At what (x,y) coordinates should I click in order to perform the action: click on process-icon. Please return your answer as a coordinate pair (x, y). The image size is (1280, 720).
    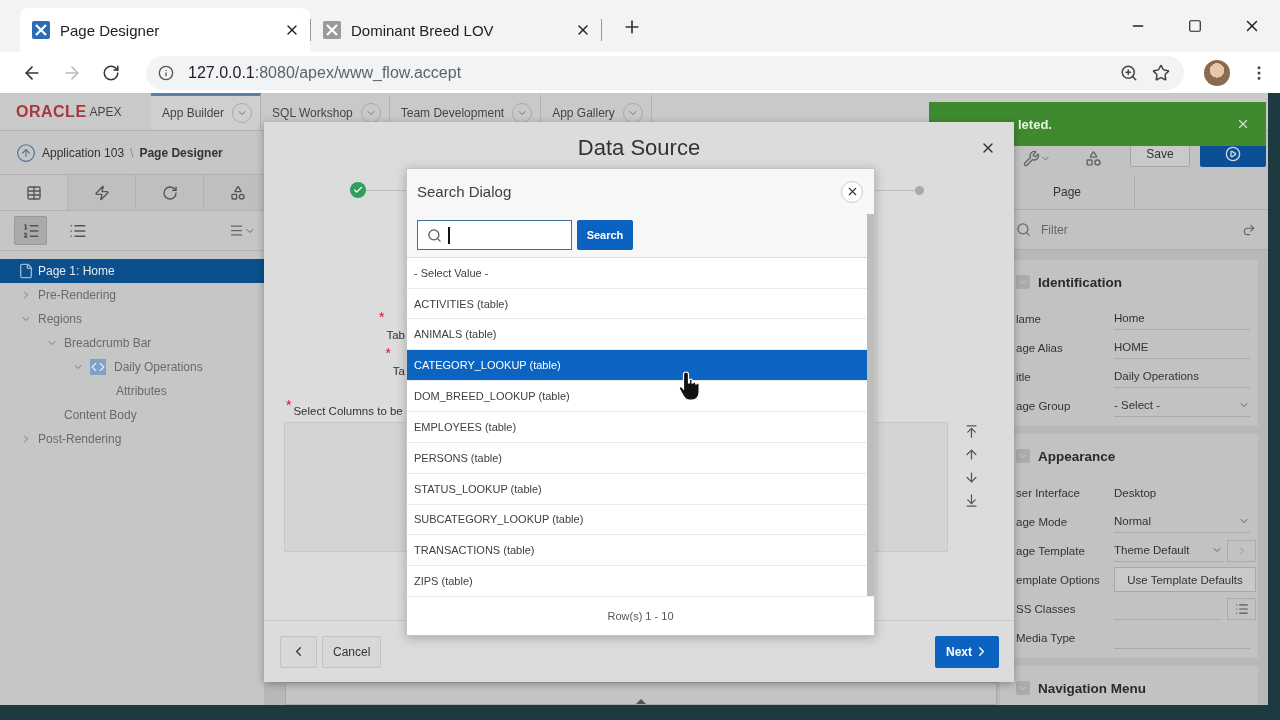
    Looking at the image, I should click on (169, 192).